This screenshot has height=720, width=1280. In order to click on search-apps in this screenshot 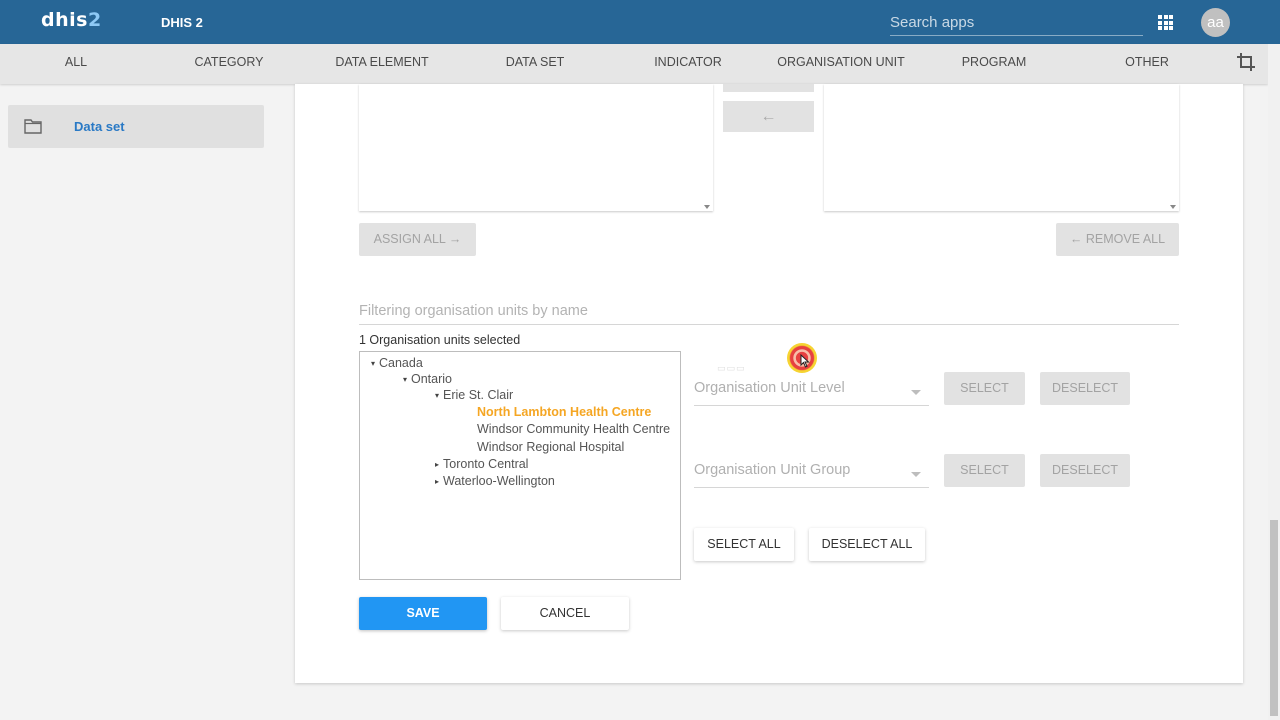, I will do `click(1016, 23)`.